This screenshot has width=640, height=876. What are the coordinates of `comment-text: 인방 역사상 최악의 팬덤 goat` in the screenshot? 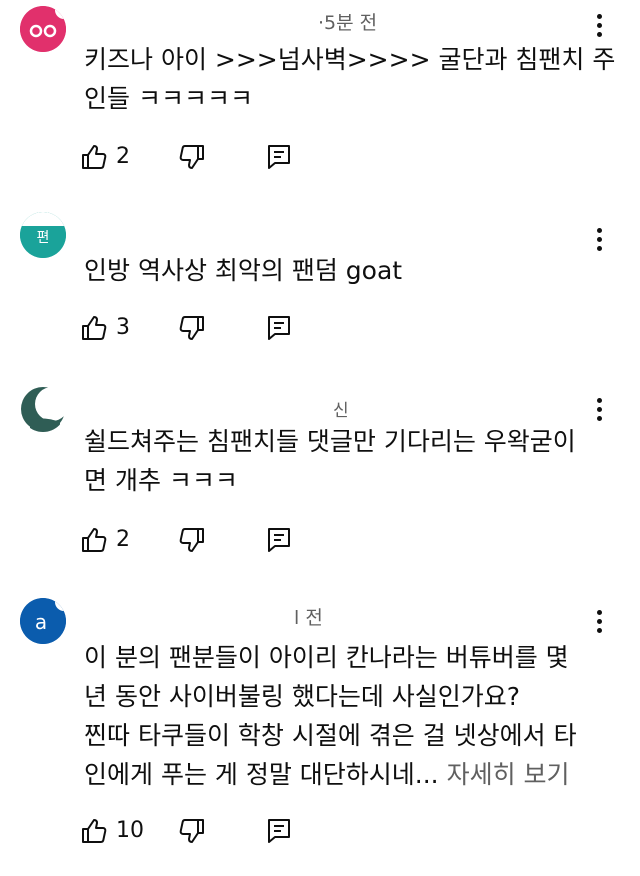 It's located at (344, 270).